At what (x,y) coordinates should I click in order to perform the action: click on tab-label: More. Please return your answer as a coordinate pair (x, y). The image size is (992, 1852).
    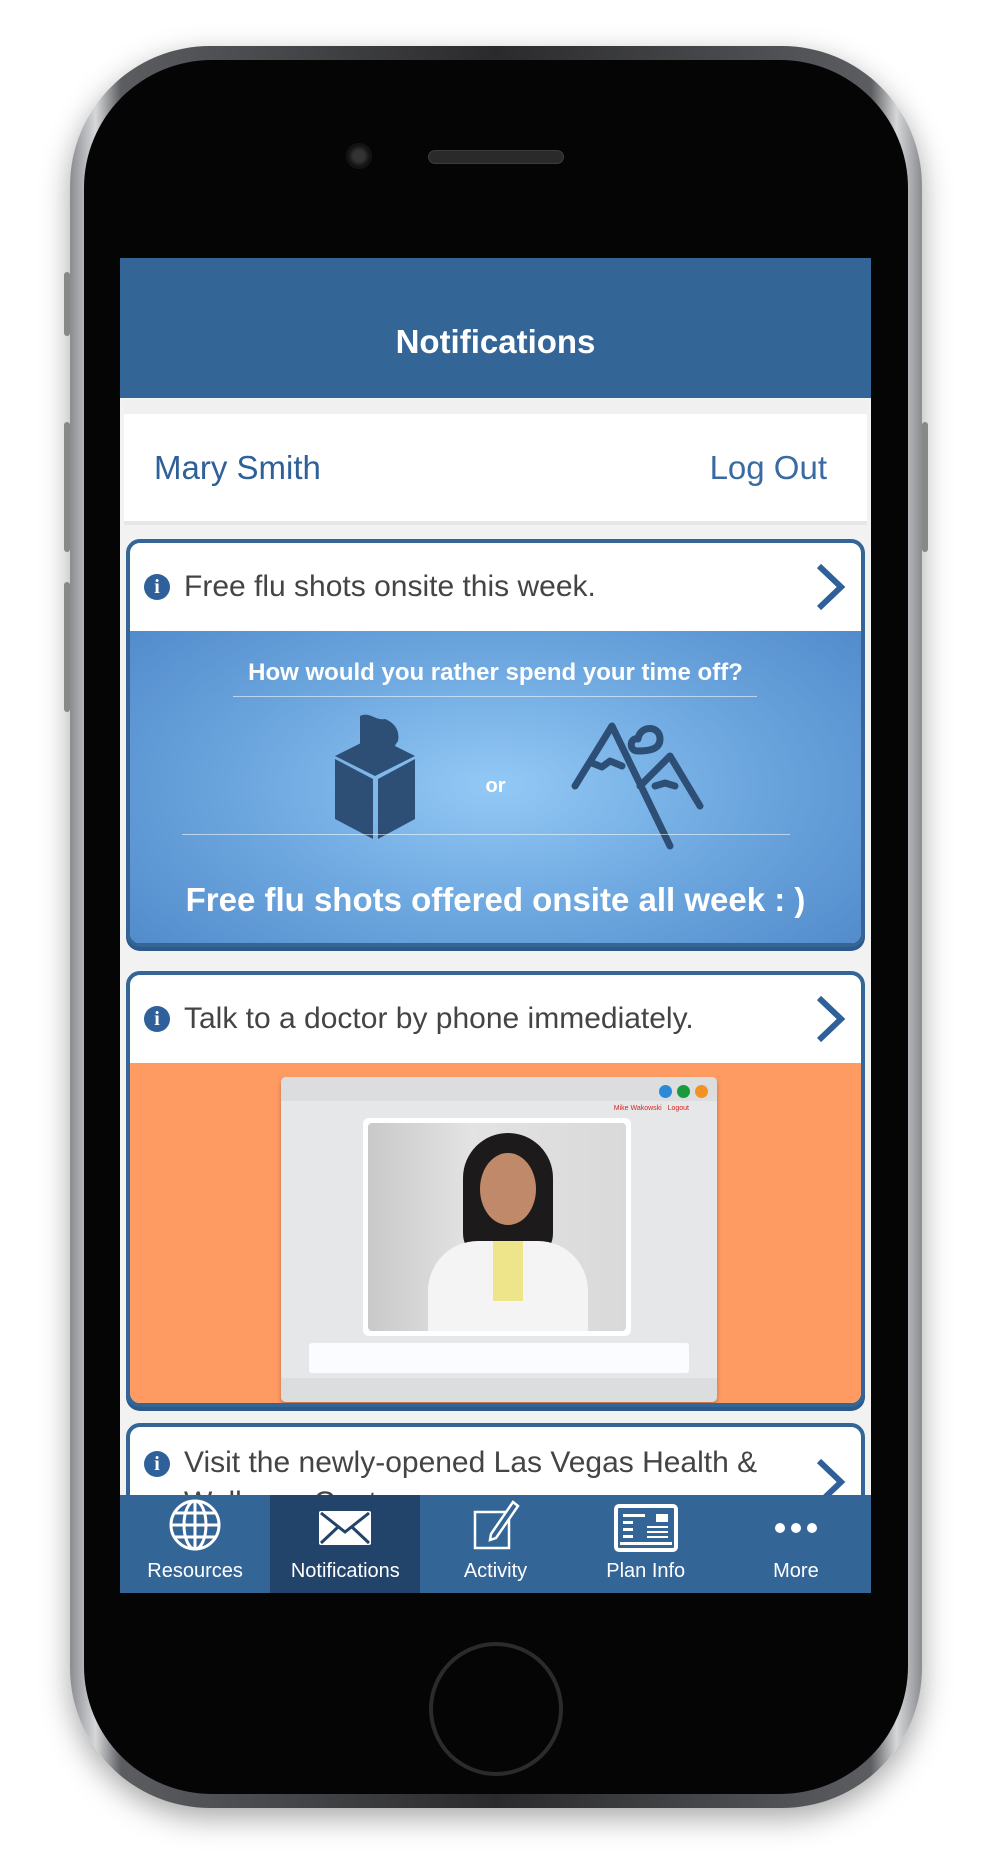
    Looking at the image, I should click on (796, 1571).